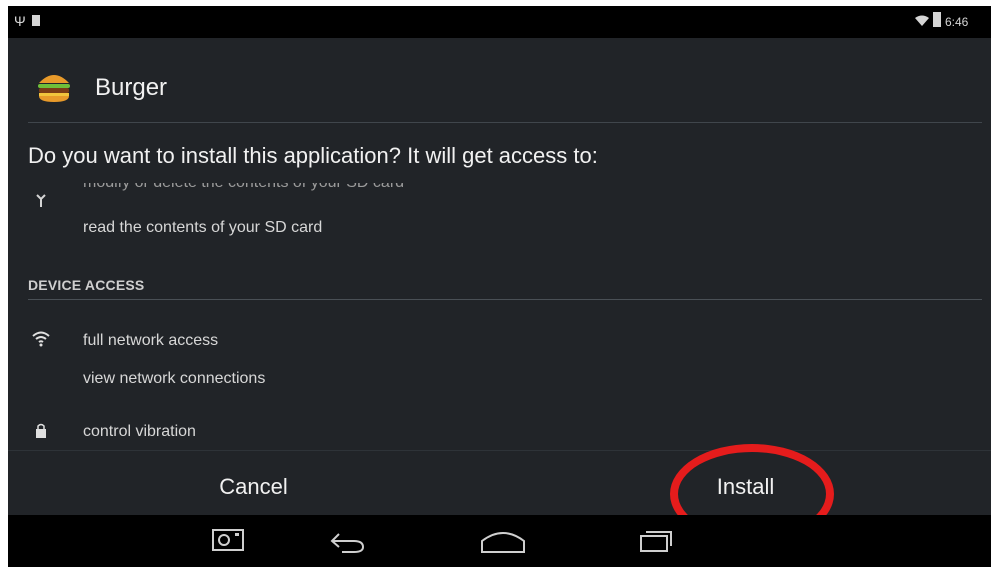 The height and width of the screenshot is (567, 991). I want to click on back-icon, so click(348, 541).